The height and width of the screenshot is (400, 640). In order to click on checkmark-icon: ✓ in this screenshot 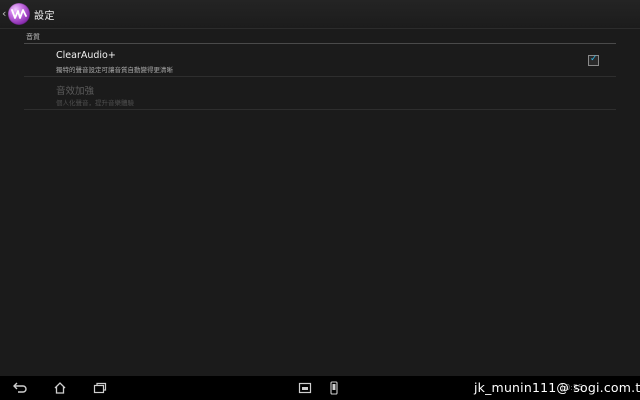, I will do `click(594, 59)`.